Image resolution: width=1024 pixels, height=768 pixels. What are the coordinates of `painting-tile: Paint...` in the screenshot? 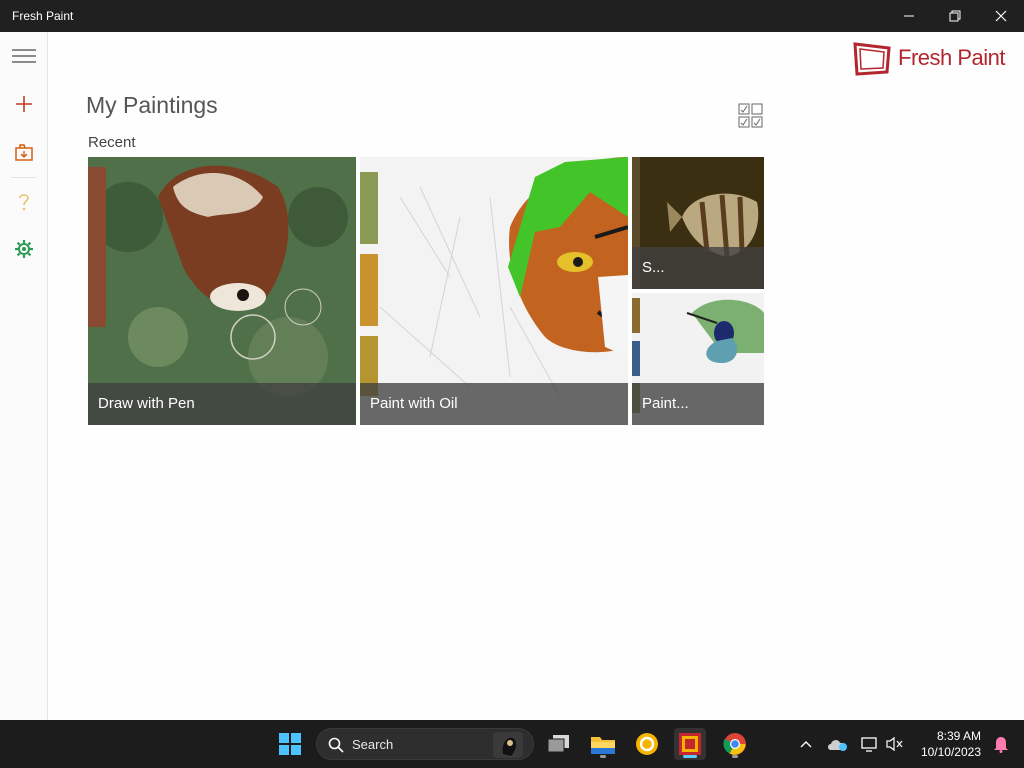 It's located at (698, 359).